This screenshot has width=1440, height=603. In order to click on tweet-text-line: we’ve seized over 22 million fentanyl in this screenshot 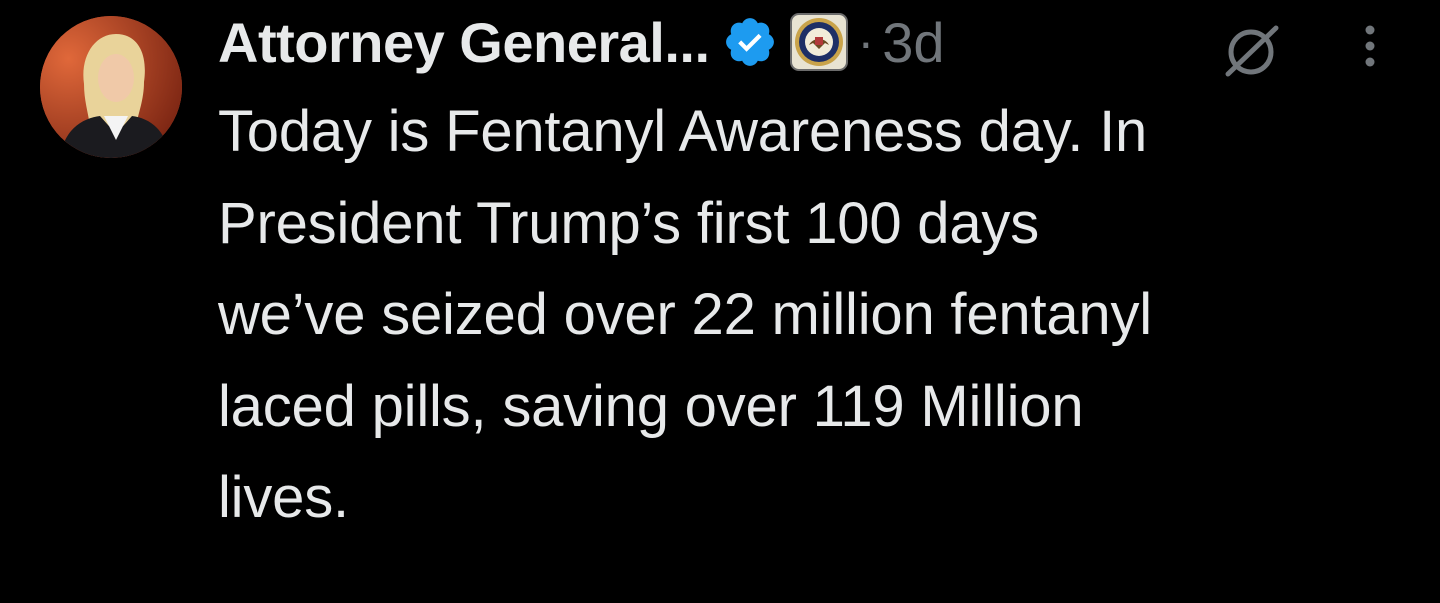, I will do `click(685, 314)`.